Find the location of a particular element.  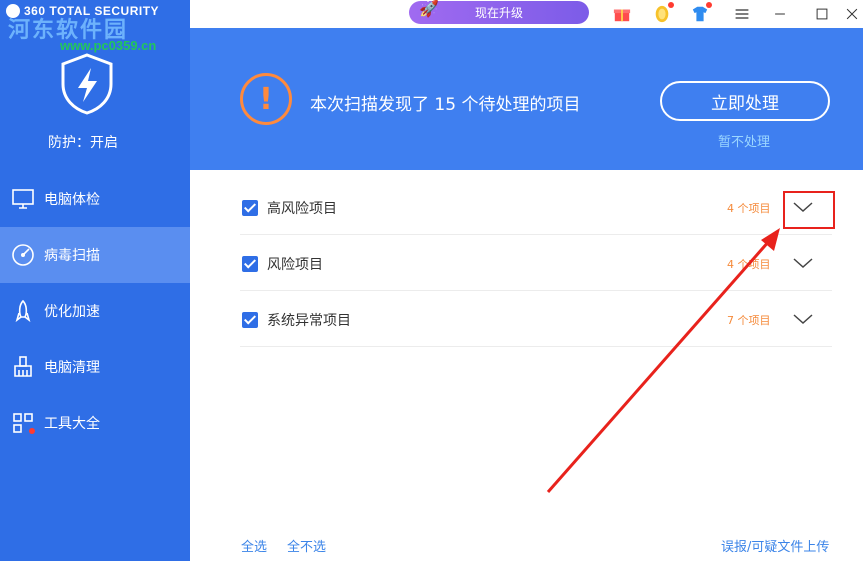

sidebar-item-label: 工具大全 is located at coordinates (72, 424).